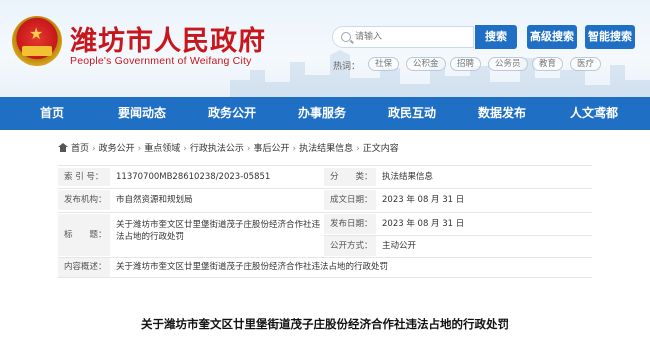 The width and height of the screenshot is (650, 347). Describe the element at coordinates (216, 177) in the screenshot. I see `index-number-value: 11370700MB28610238/2023-05851` at that location.